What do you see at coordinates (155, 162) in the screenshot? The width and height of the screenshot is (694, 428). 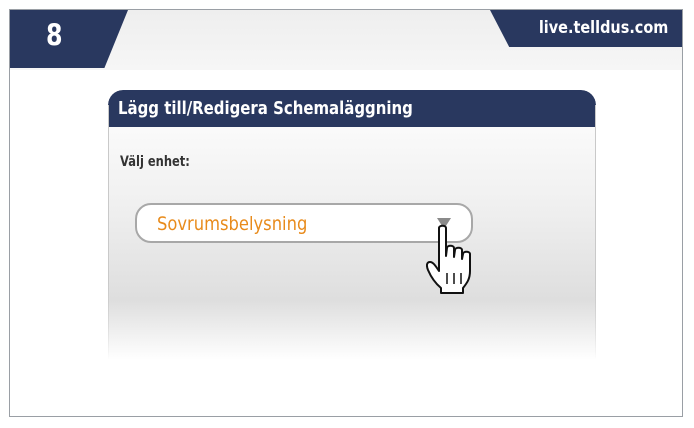 I see `device-label: Välj enhet:` at bounding box center [155, 162].